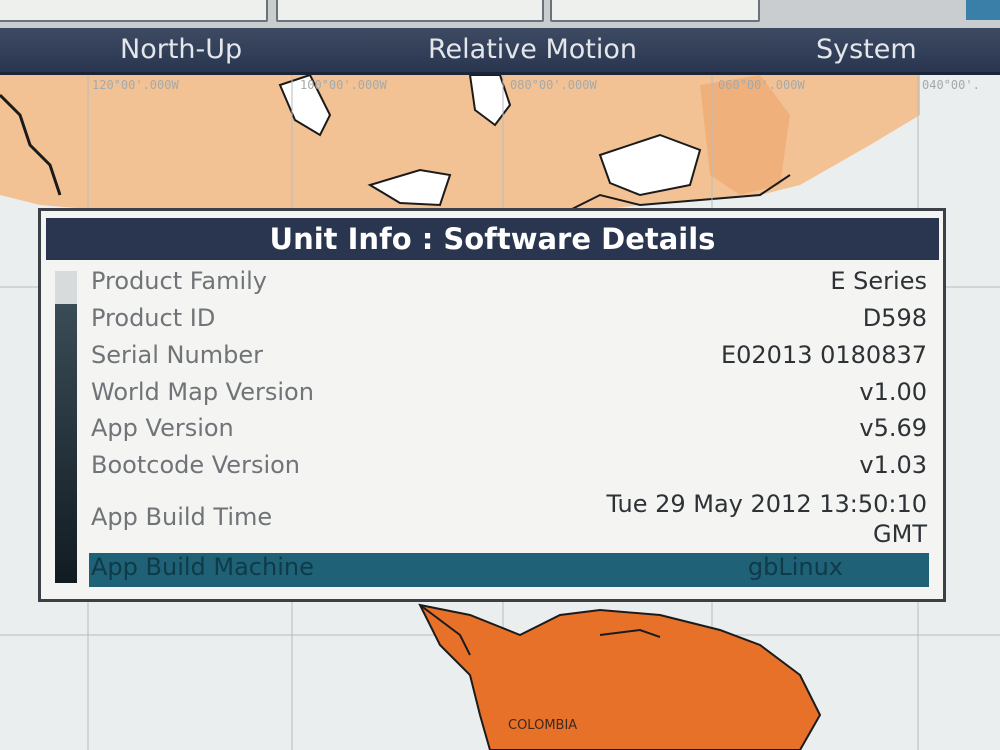 This screenshot has width=1000, height=750. I want to click on row-value-line2: GMT, so click(900, 534).